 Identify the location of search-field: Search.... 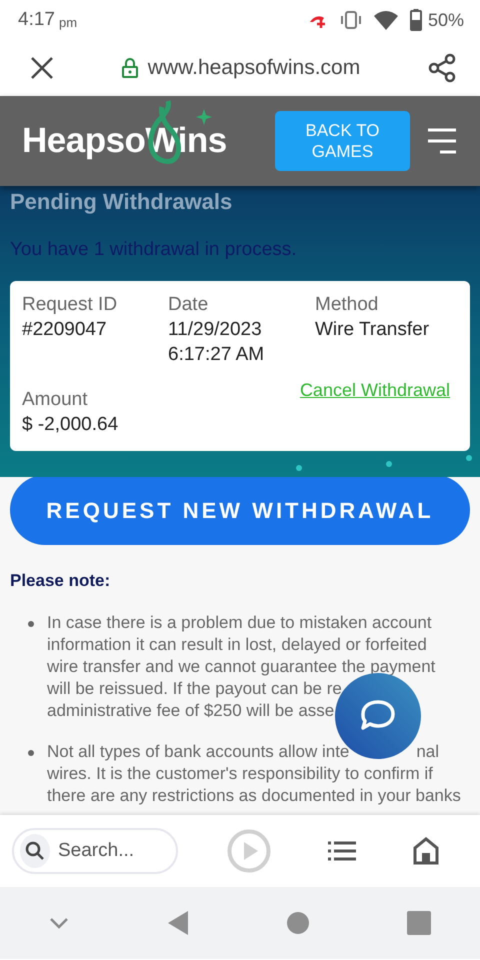
(95, 851).